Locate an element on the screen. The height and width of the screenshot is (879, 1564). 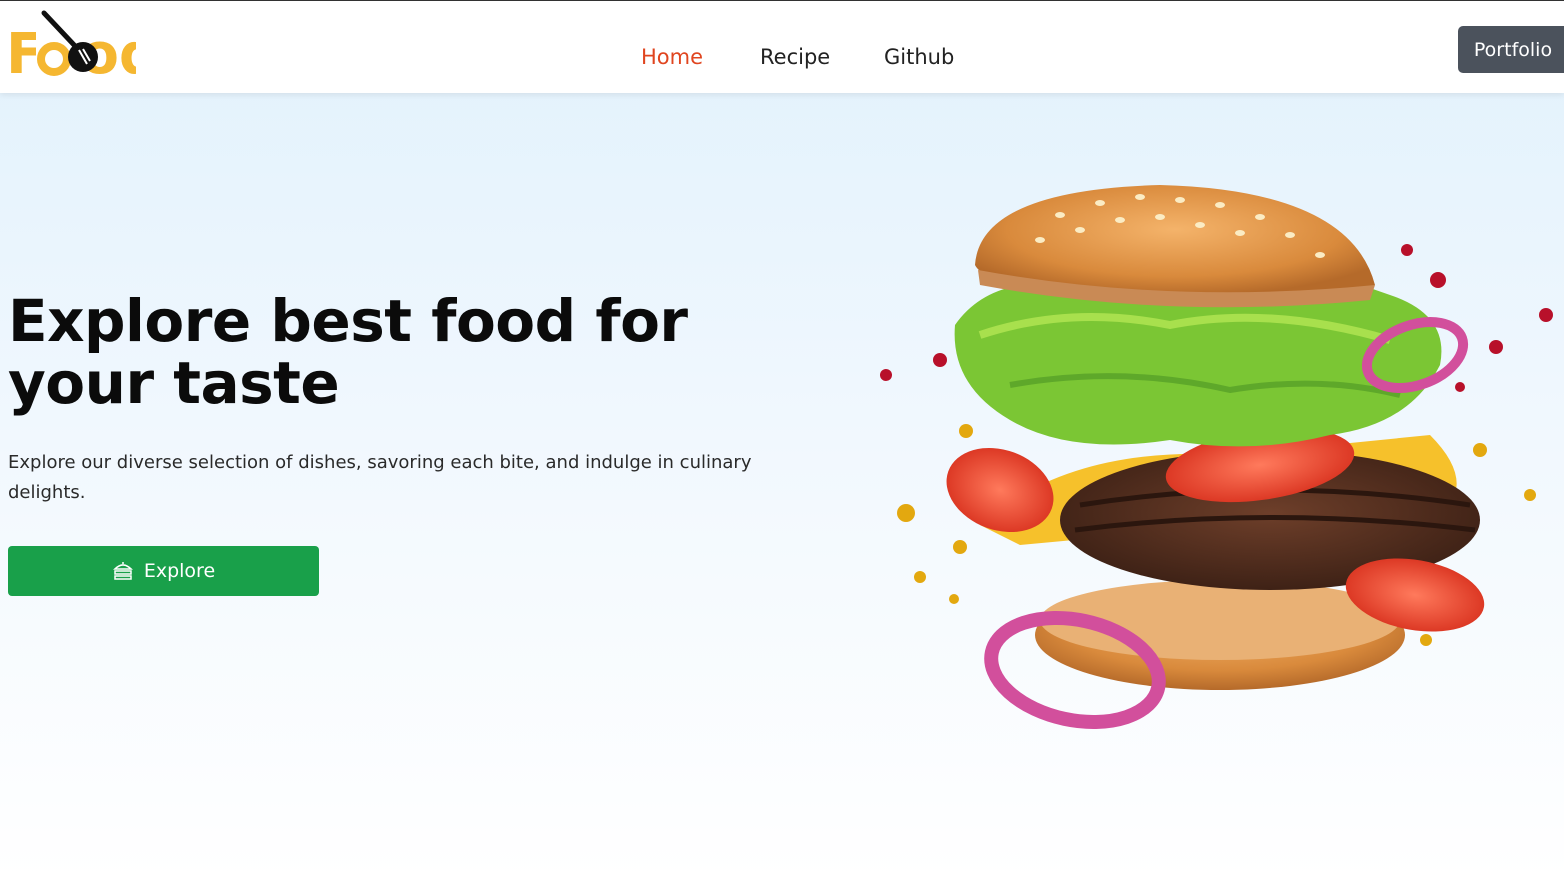
logo-mark: Food is located at coordinates (71, 45).